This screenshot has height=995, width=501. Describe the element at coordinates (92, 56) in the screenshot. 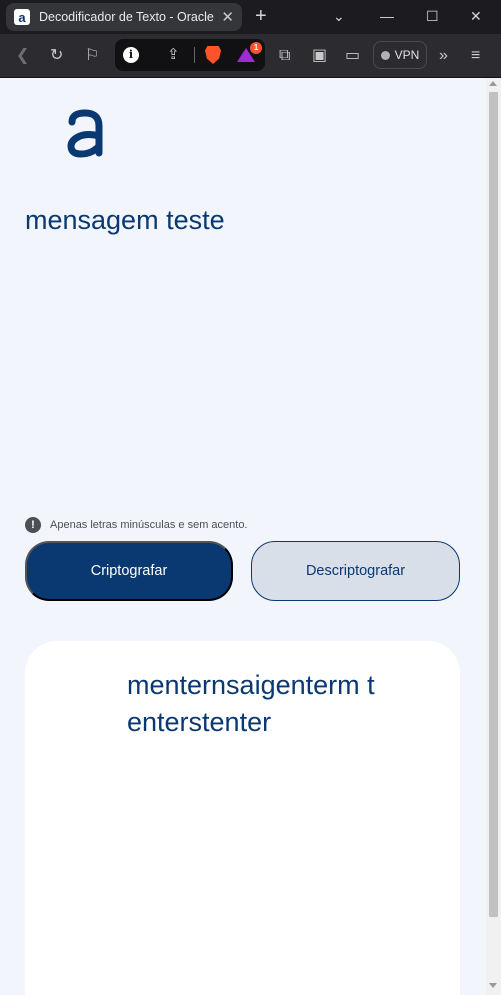

I see `bookmark-icon: ⚐` at that location.